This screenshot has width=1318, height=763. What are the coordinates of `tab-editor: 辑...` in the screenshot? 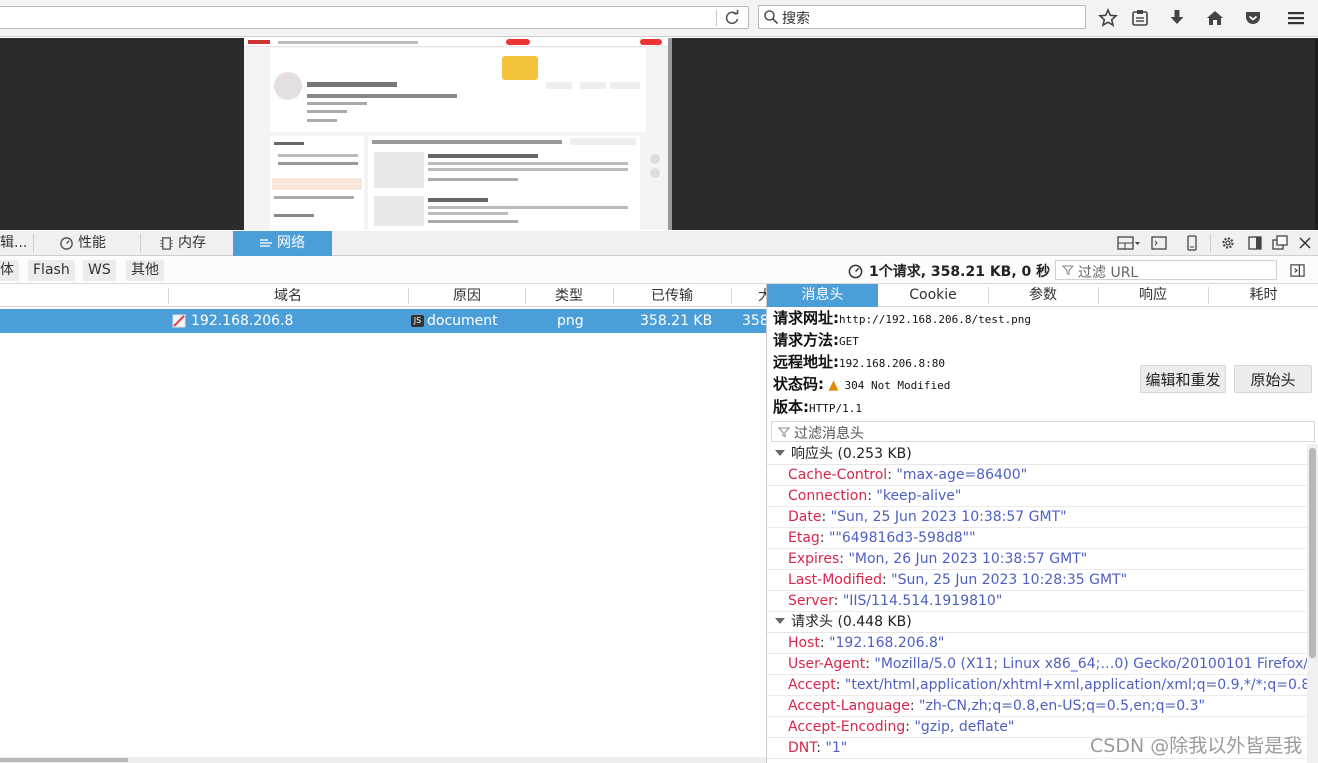 It's located at (16, 243).